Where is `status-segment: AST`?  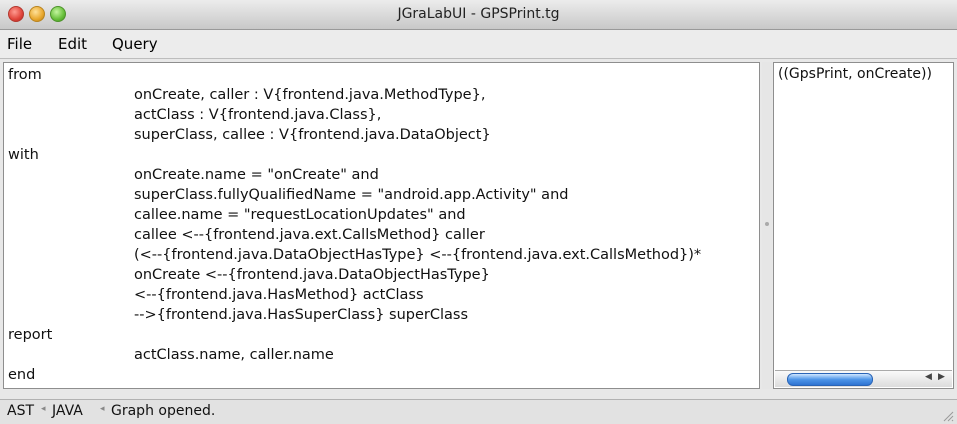
status-segment: AST is located at coordinates (21, 411).